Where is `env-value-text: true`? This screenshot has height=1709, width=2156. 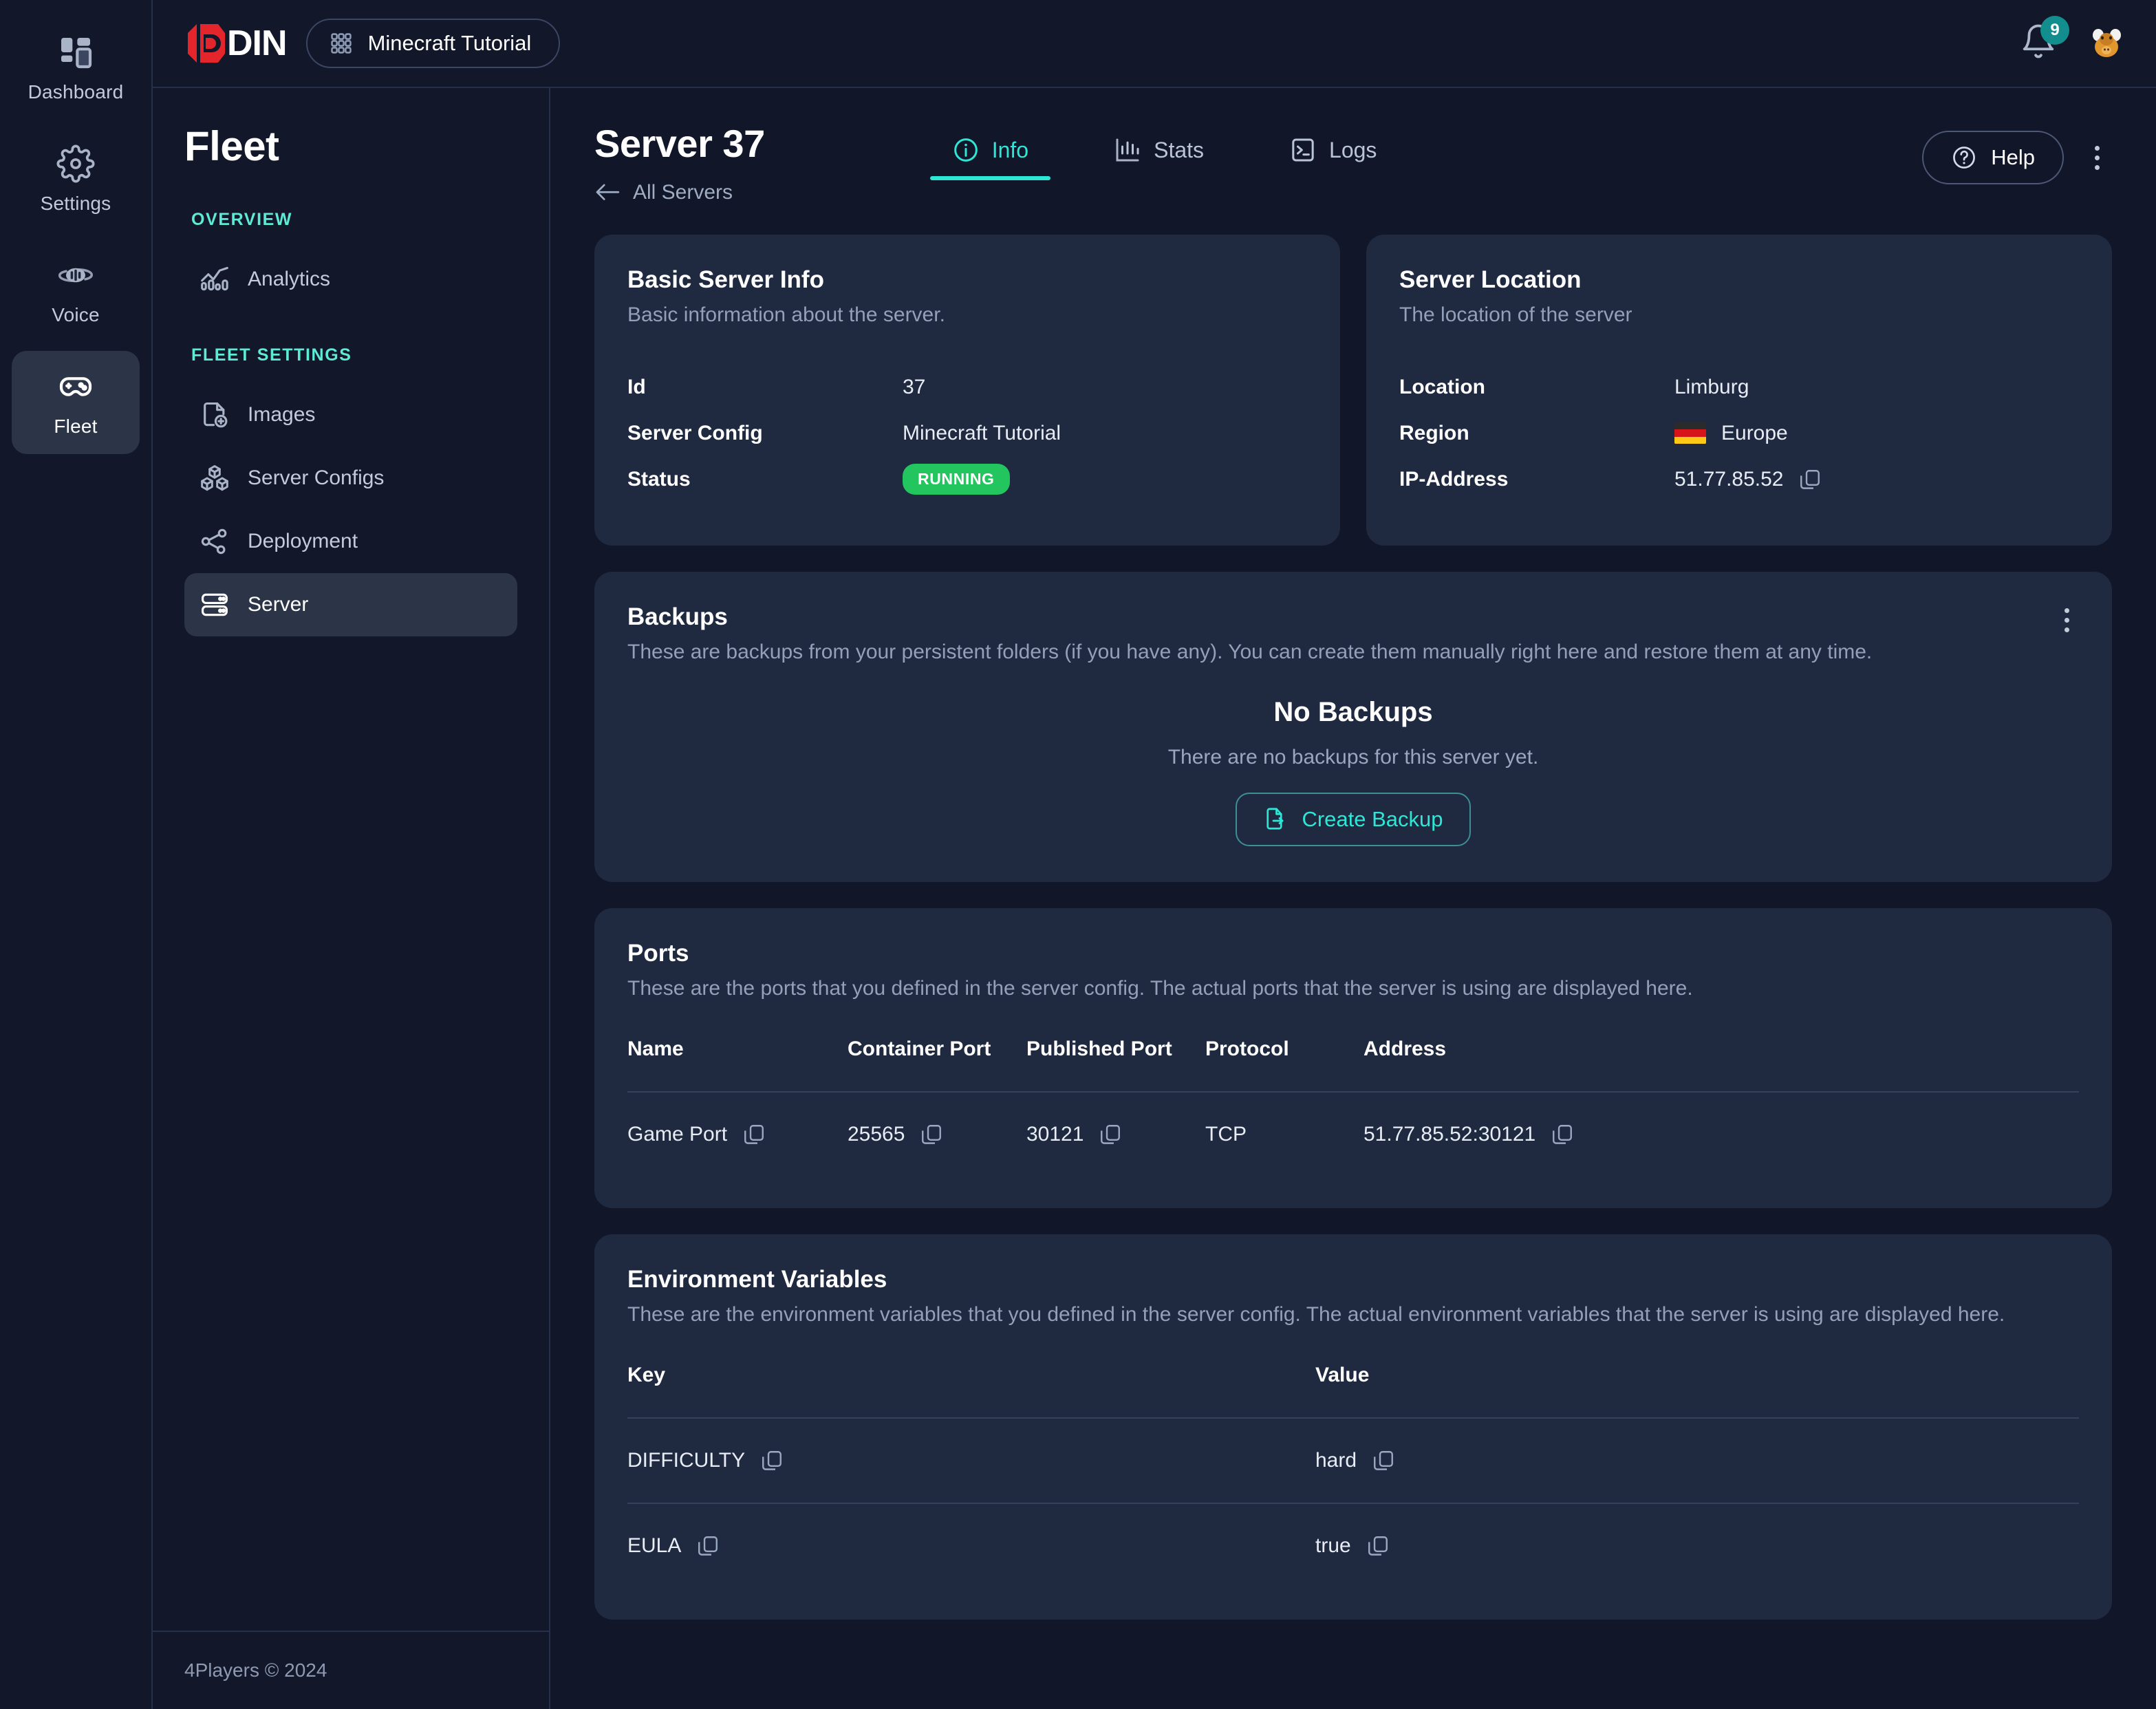
env-value-text: true is located at coordinates (1333, 1545).